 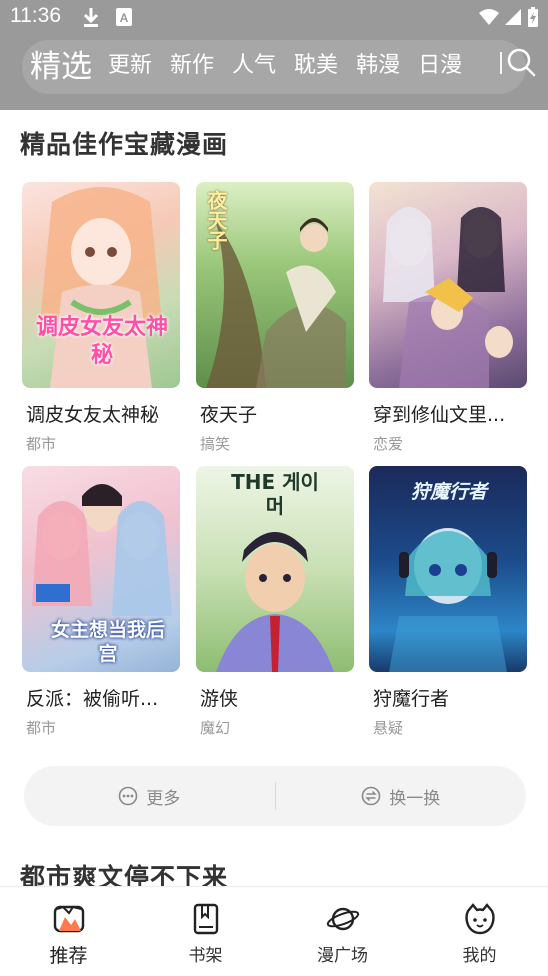 I want to click on comic-cover: THE 게이머, so click(x=275, y=569).